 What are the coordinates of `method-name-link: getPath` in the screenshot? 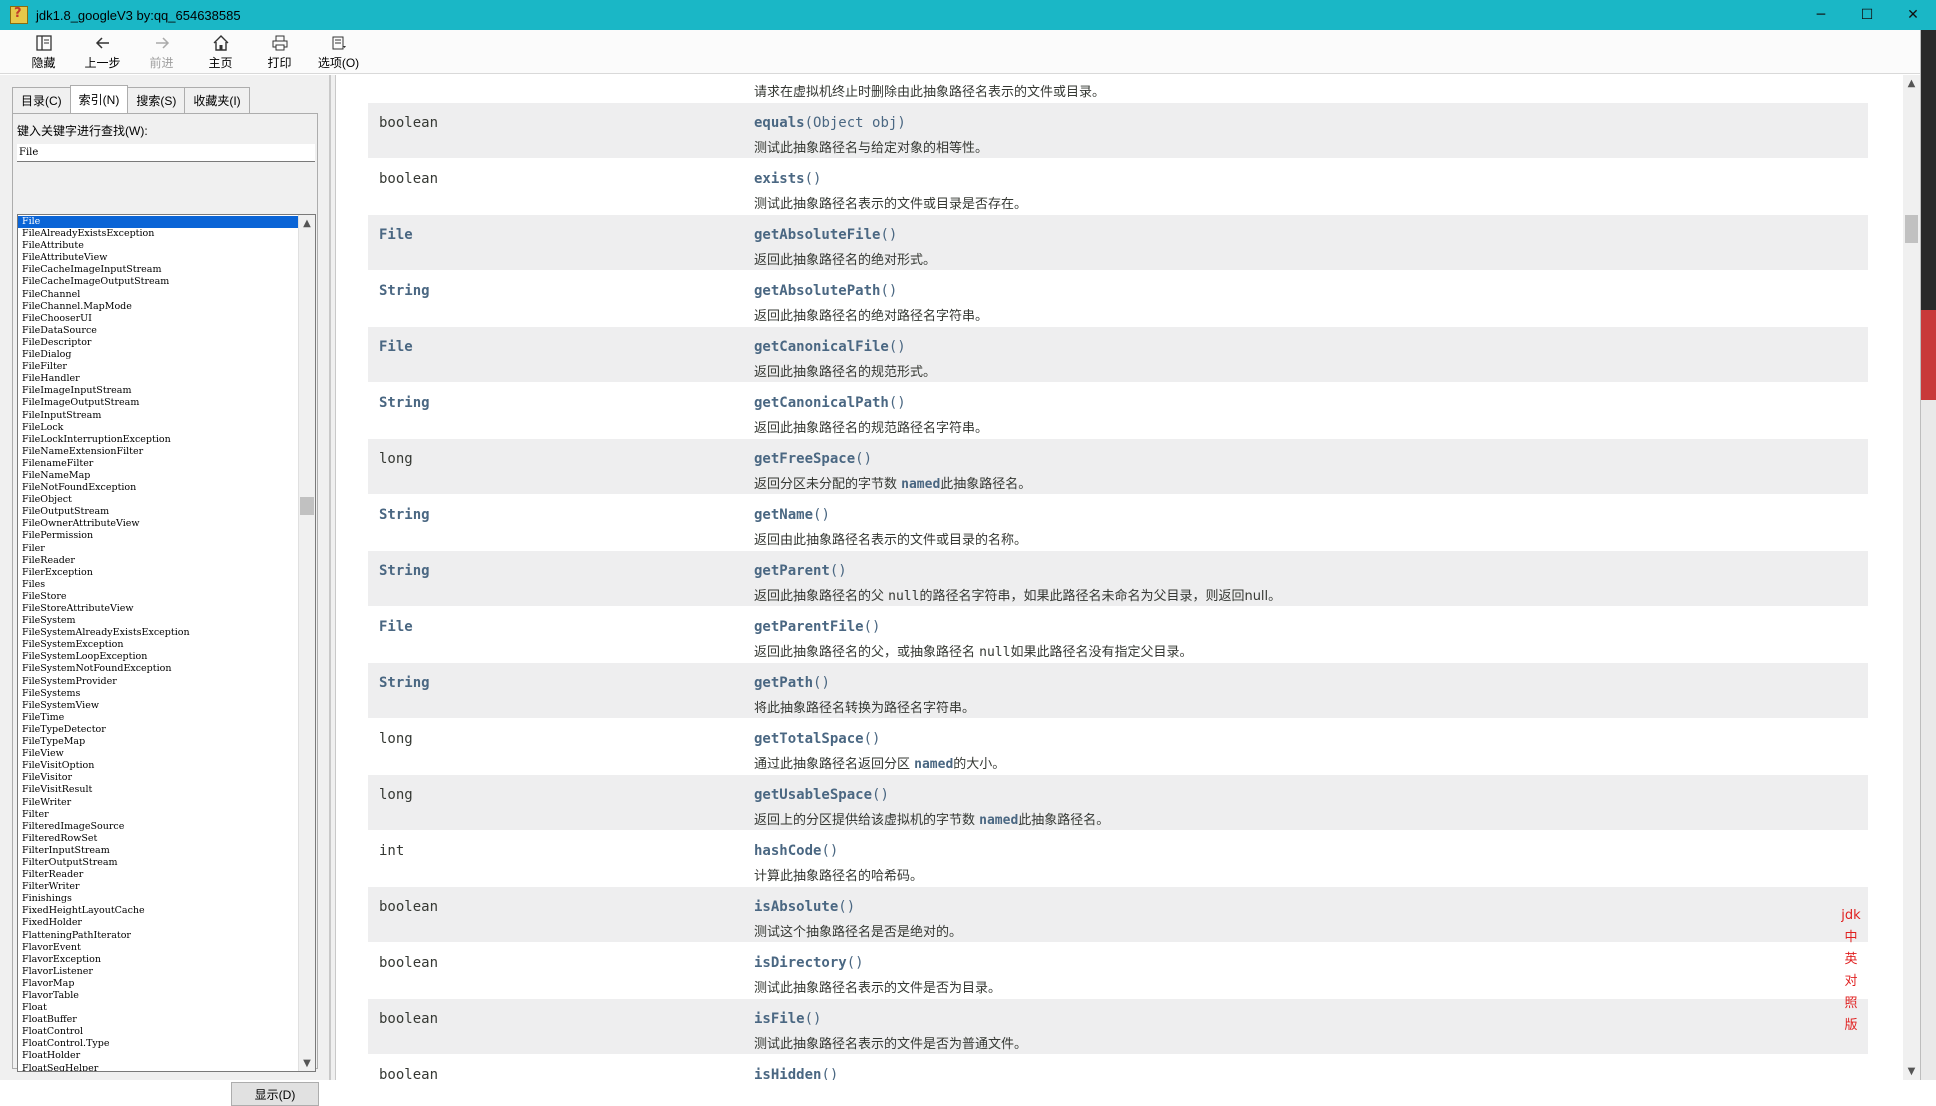 It's located at (783, 683).